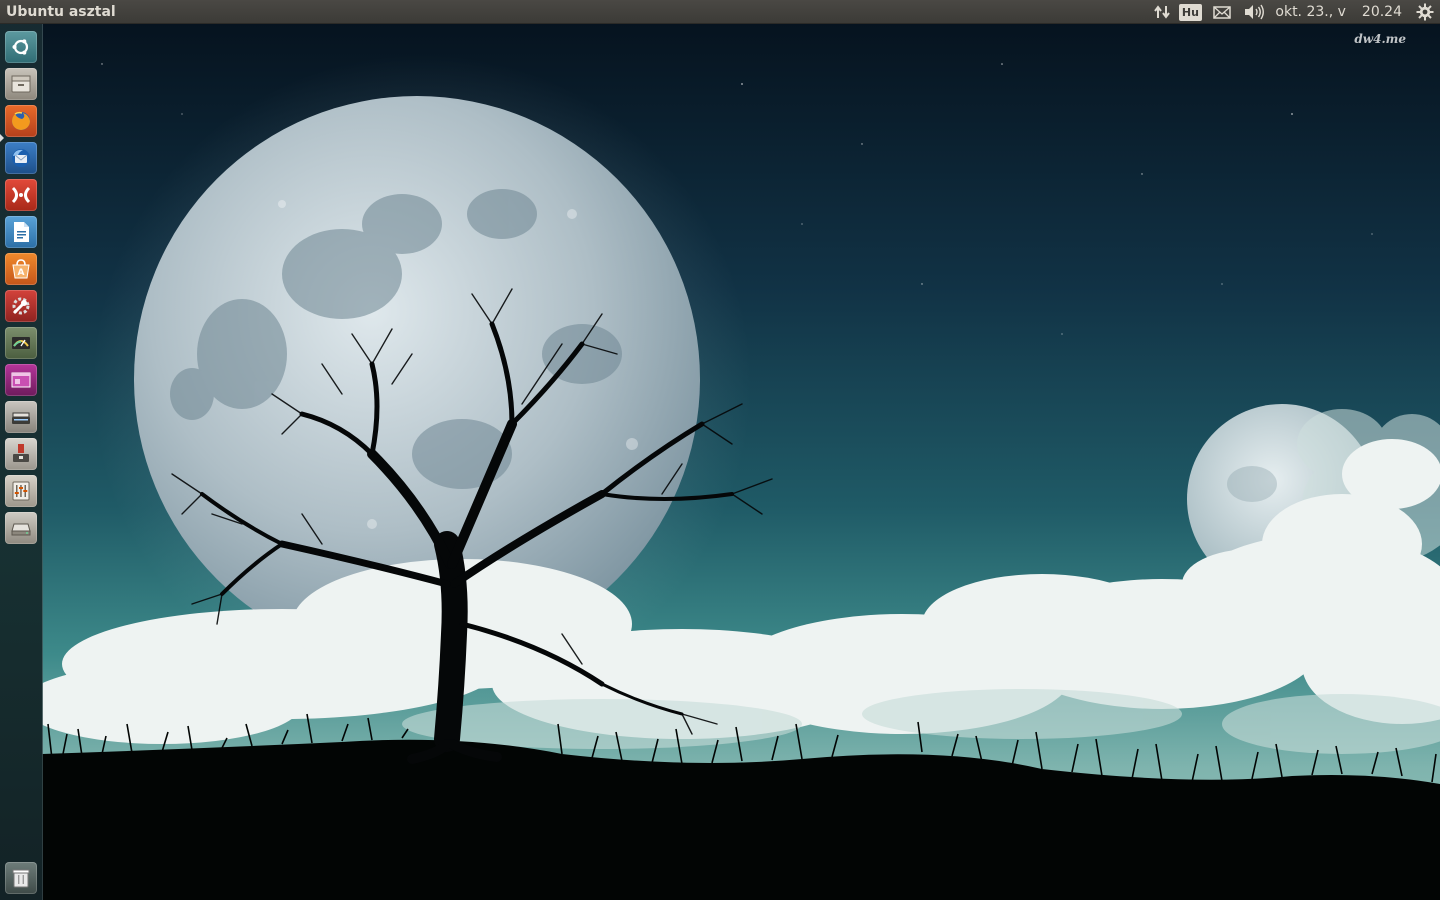 The image size is (1440, 900). What do you see at coordinates (1382, 12) in the screenshot?
I see `clock-indicator: 20.24` at bounding box center [1382, 12].